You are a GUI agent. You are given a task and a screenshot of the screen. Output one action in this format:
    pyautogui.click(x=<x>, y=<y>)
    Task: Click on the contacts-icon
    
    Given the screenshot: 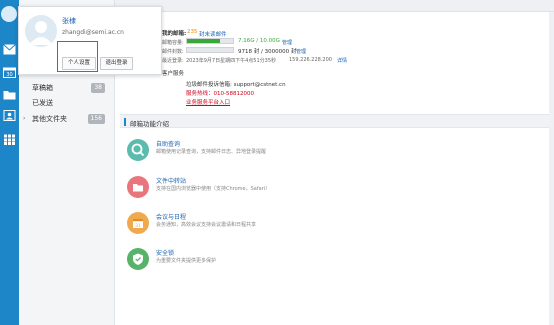 What is the action you would take?
    pyautogui.click(x=9, y=115)
    